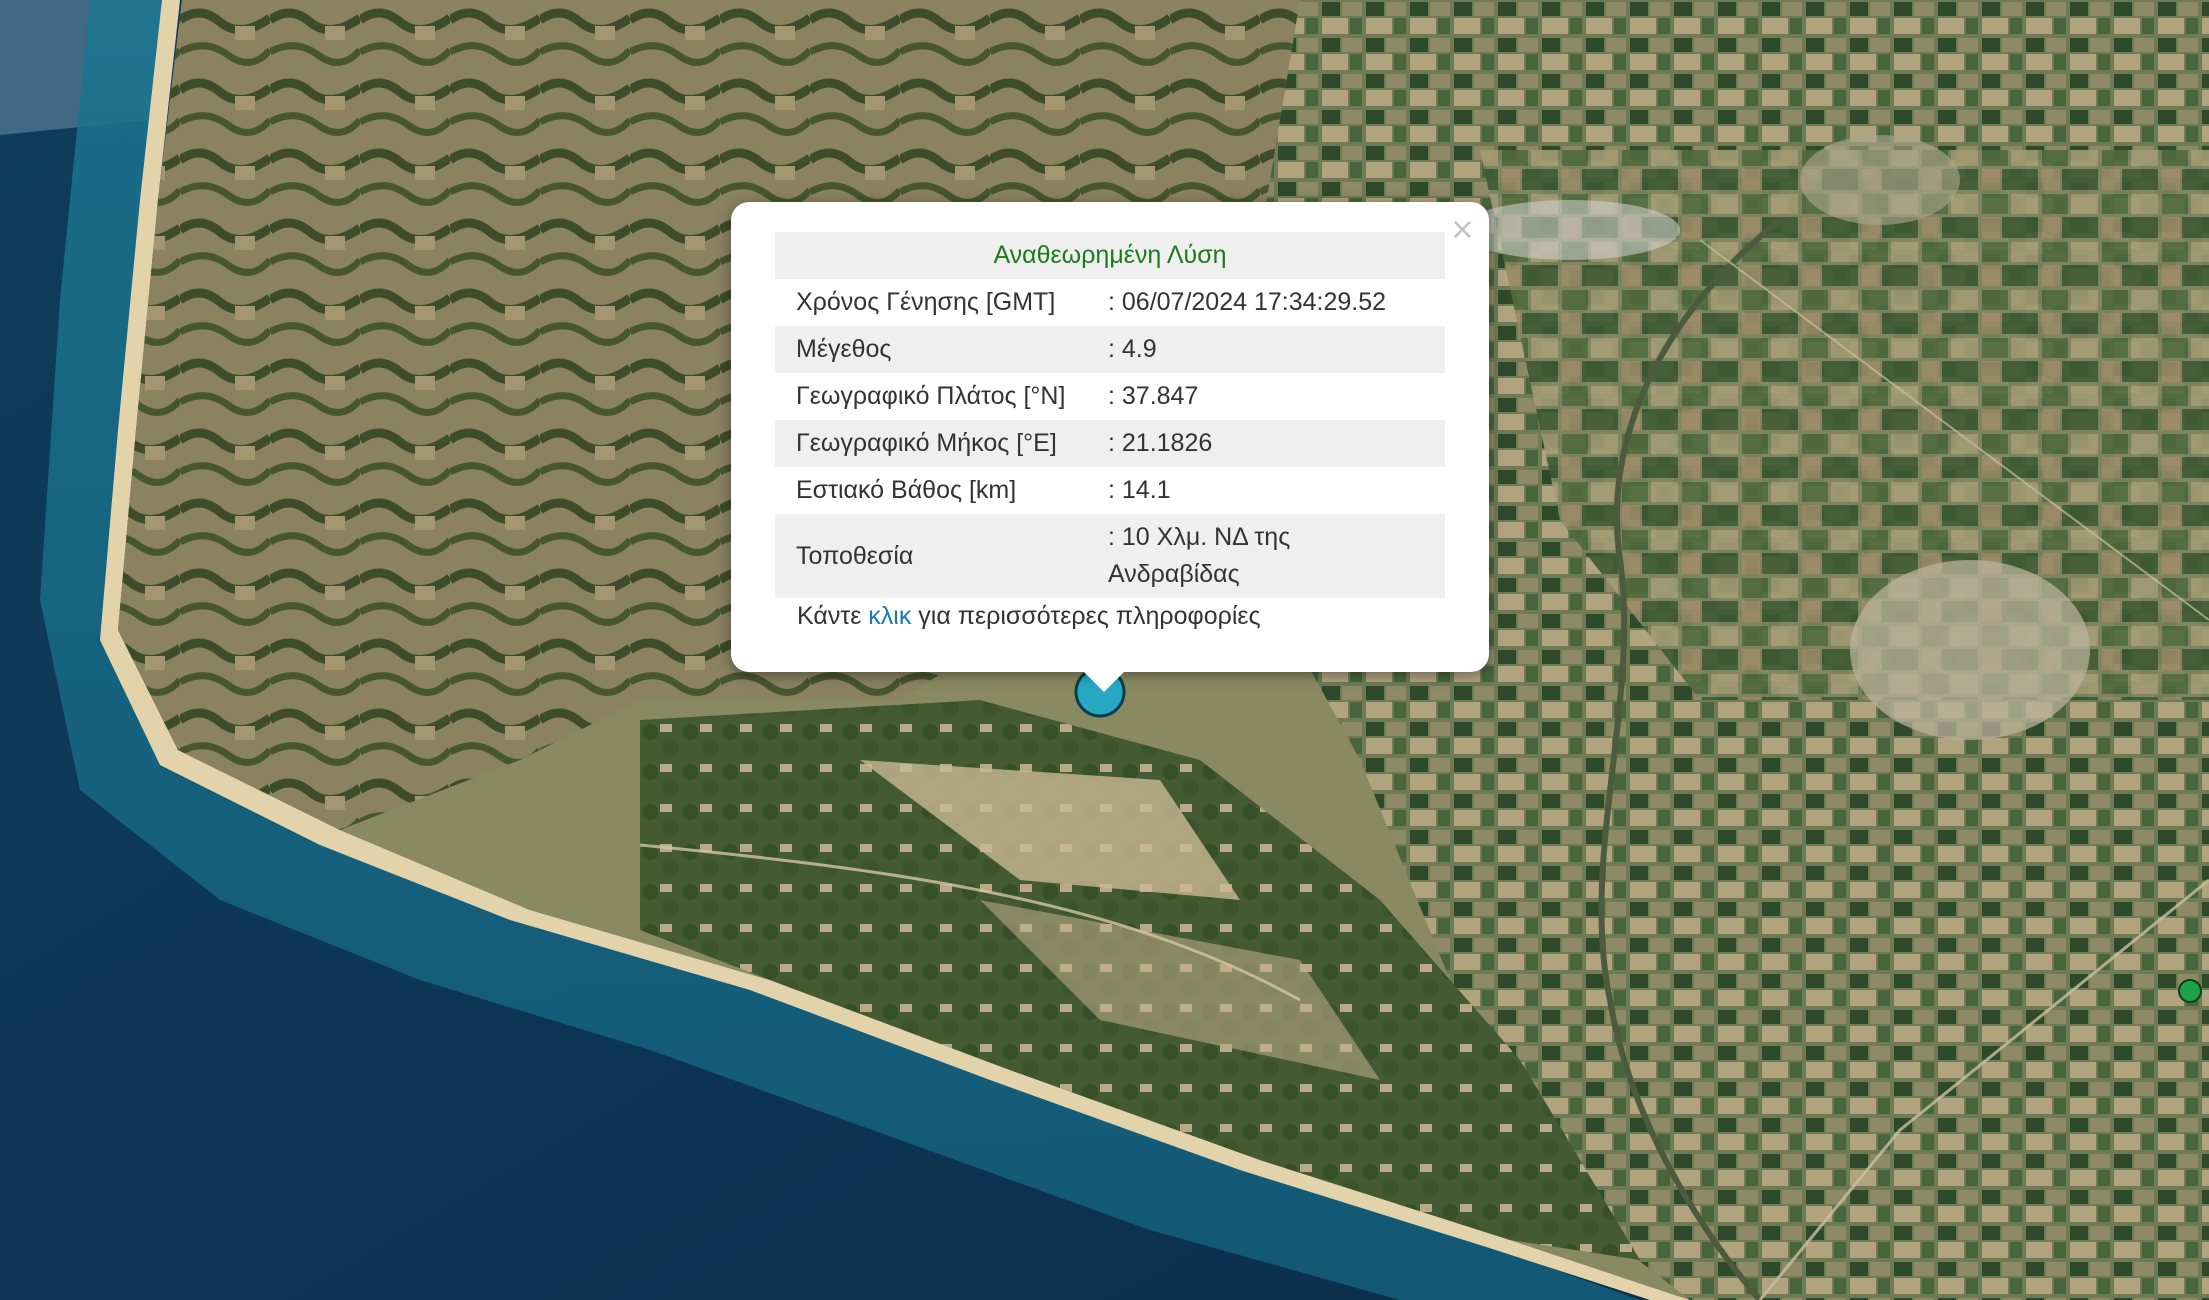 The width and height of the screenshot is (2209, 1300). Describe the element at coordinates (889, 616) in the screenshot. I see `more-info-link: κλικ` at that location.